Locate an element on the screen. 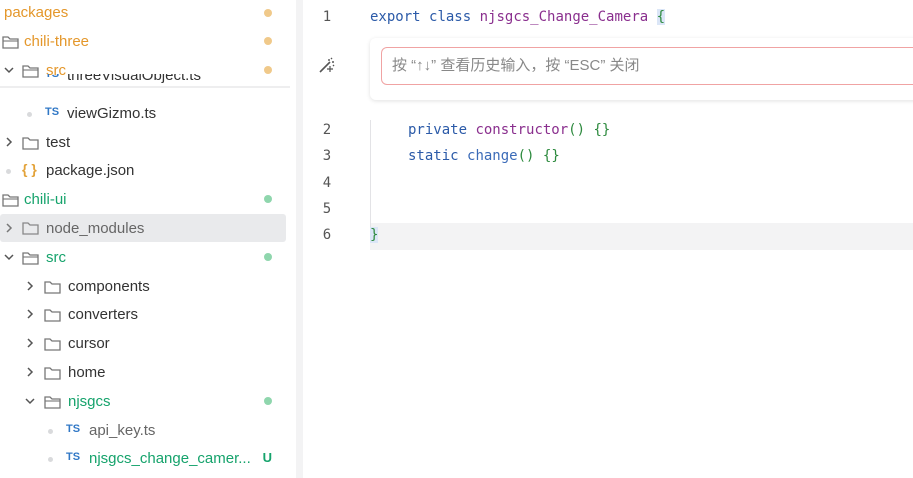  keyword-private: private is located at coordinates (438, 130).